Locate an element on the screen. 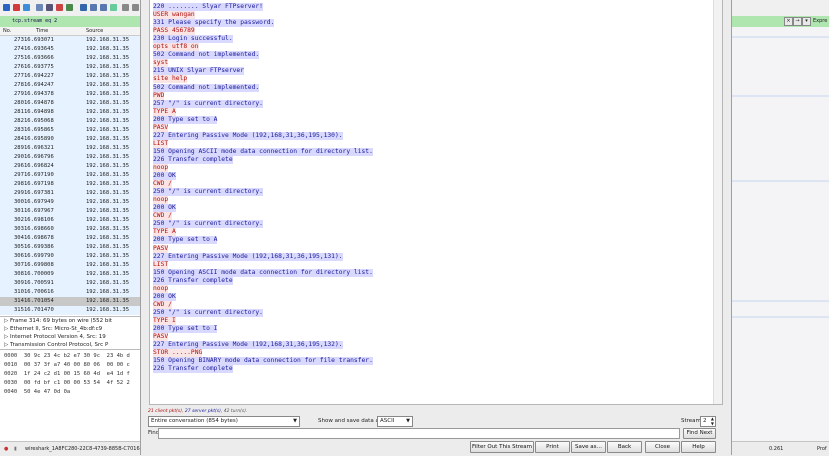  packet-row: 300 16.697949 192.168.31.35 is located at coordinates (70, 202).